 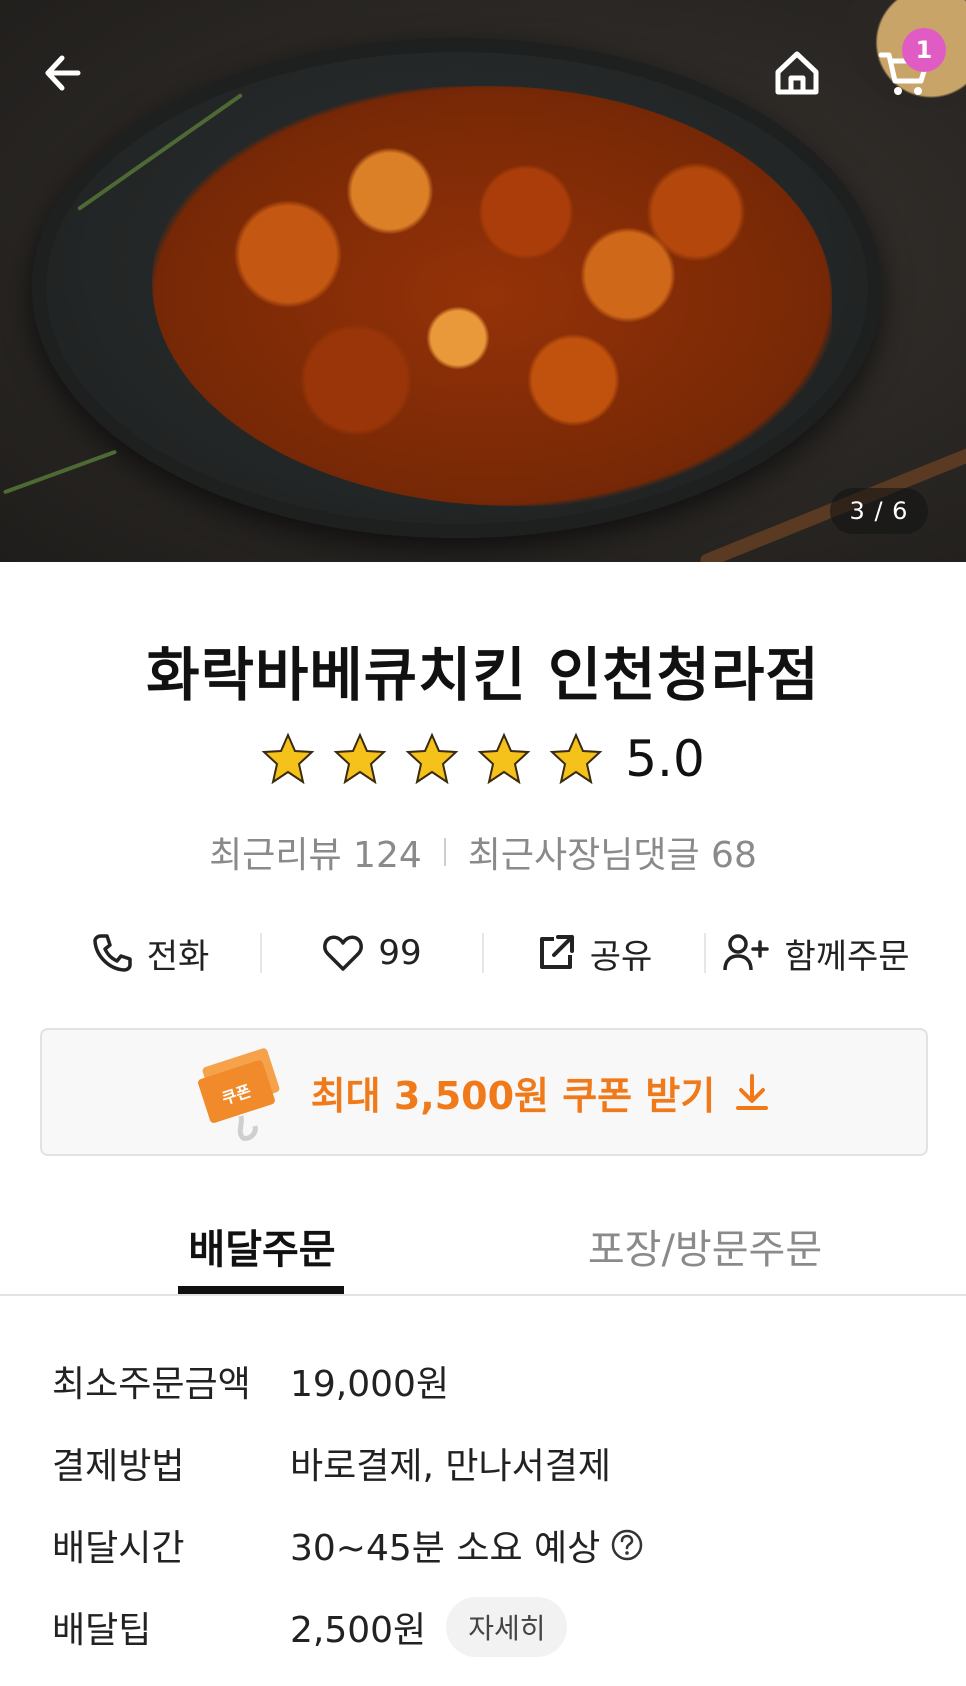 I want to click on coupon-ticket-icon: 쿠폰, so click(x=238, y=1094).